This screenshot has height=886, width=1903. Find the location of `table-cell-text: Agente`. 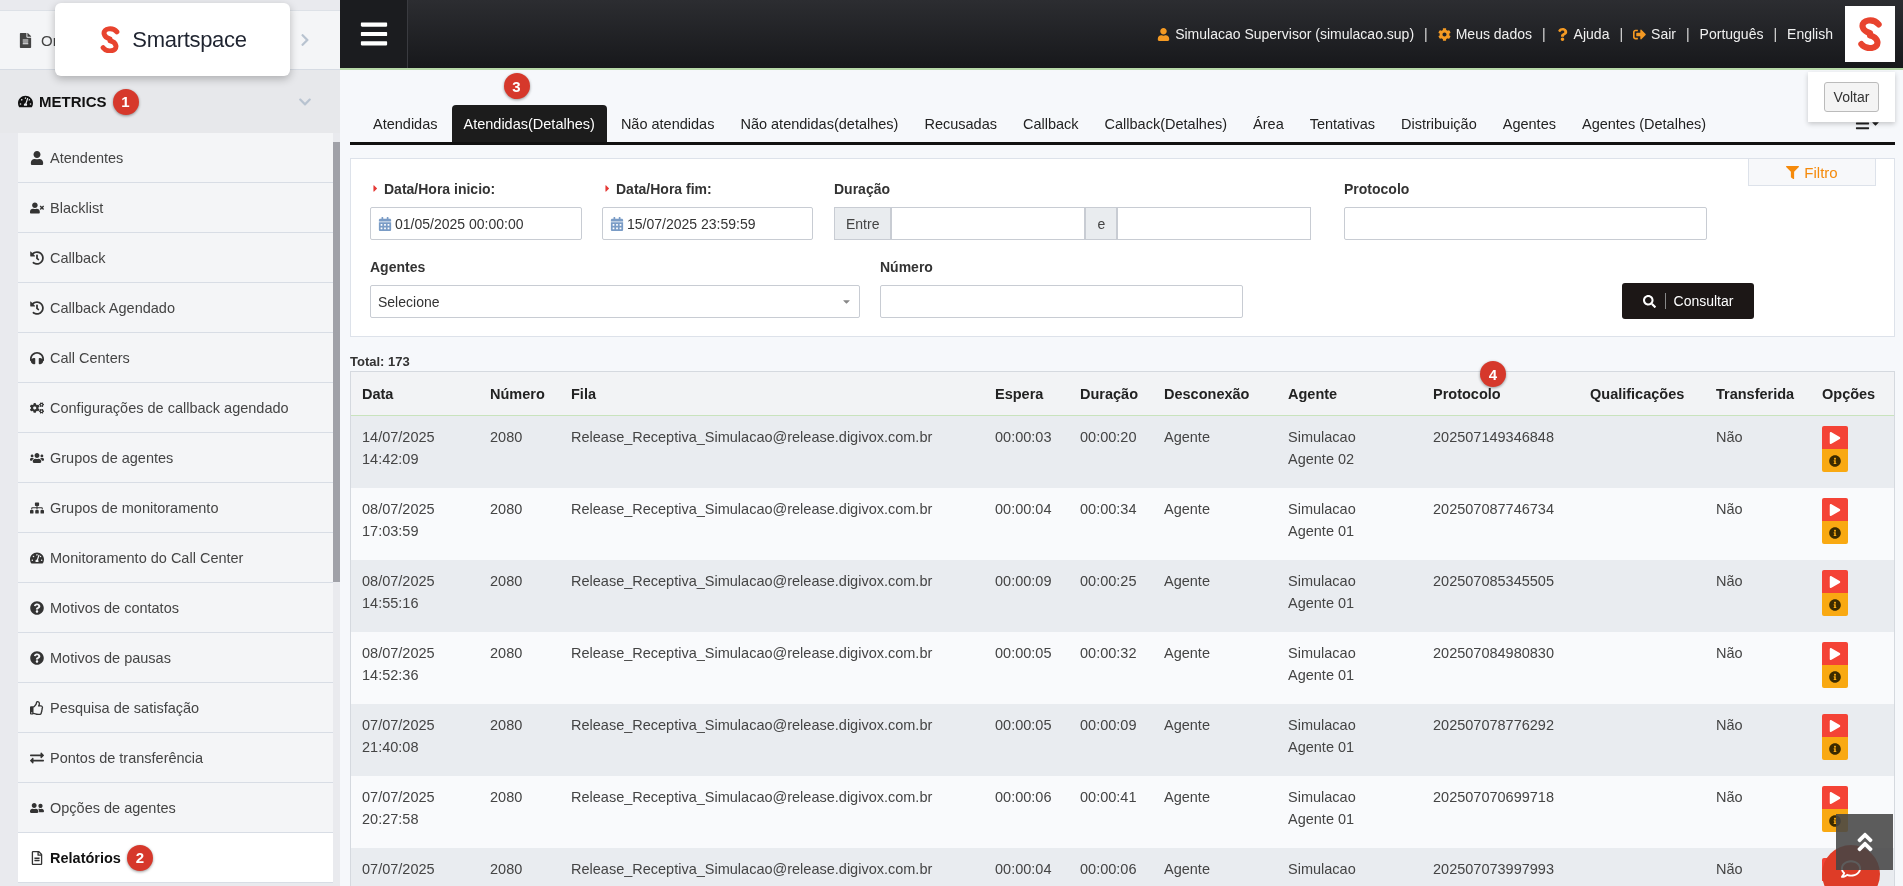

table-cell-text: Agente is located at coordinates (1187, 797).